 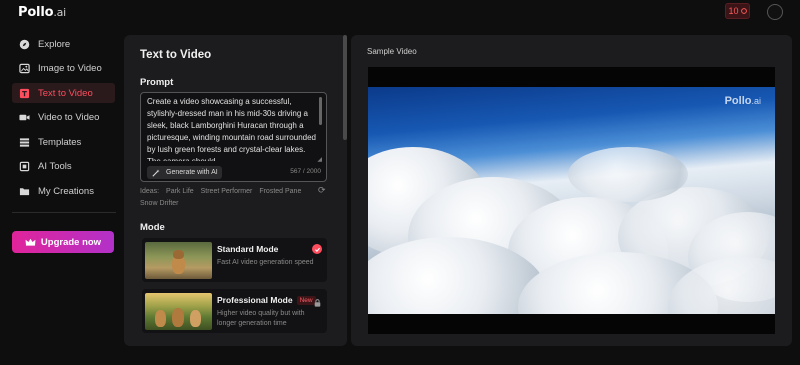 I want to click on professional-mode-thumbnail, so click(x=178, y=311).